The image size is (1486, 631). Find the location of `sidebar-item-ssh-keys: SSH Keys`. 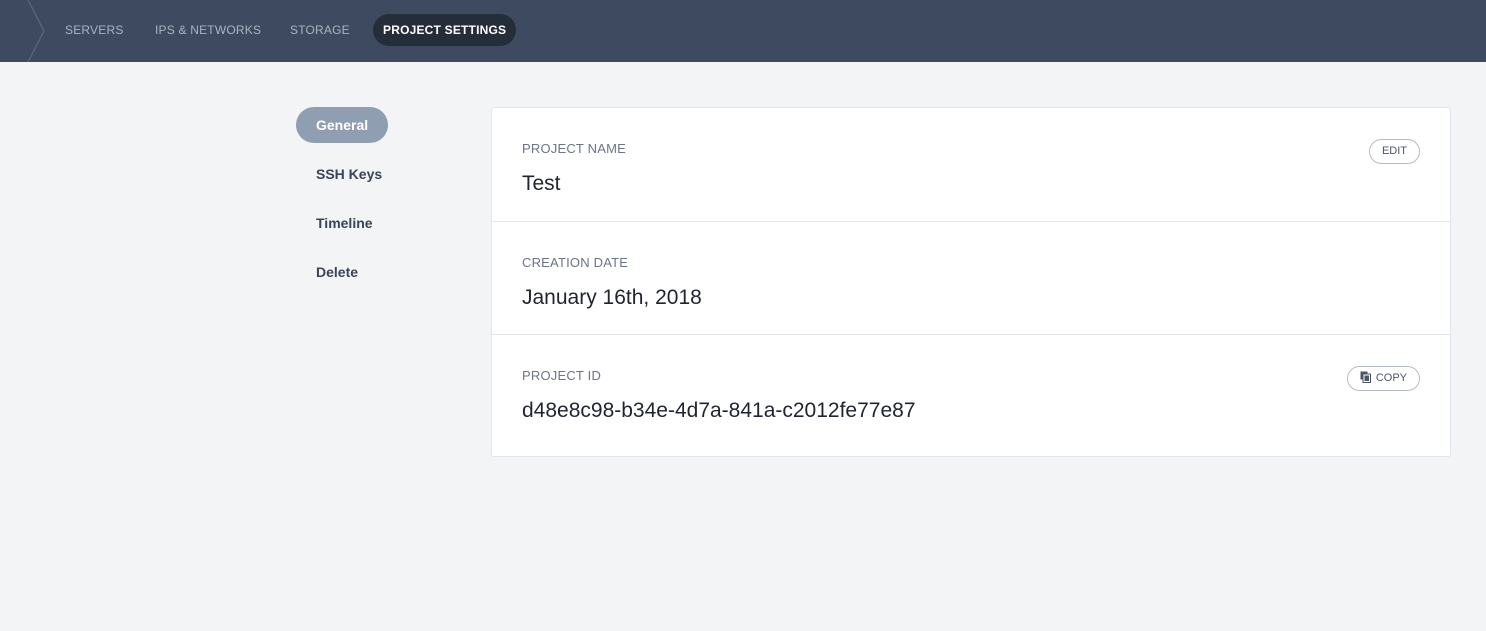

sidebar-item-ssh-keys: SSH Keys is located at coordinates (349, 174).